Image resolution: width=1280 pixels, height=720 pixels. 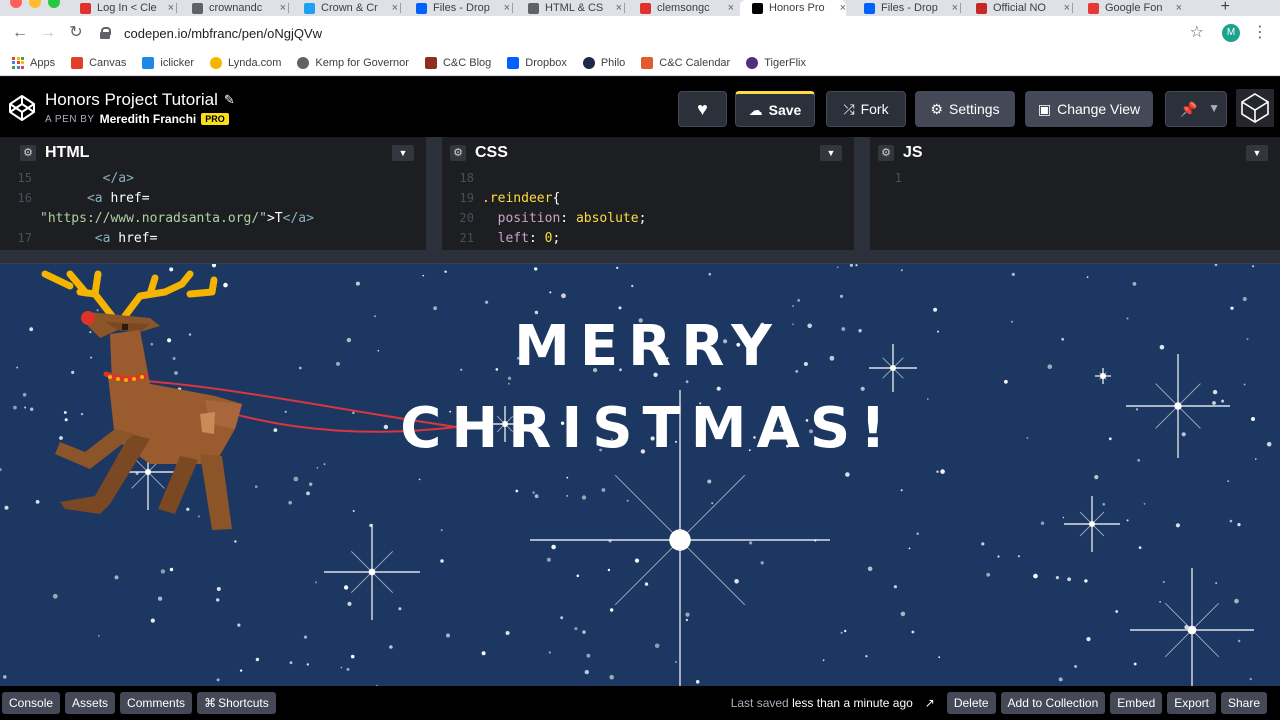 I want to click on address-bar: codepen.io/mbfranc/pen/oNgjQVw, so click(x=657, y=33).